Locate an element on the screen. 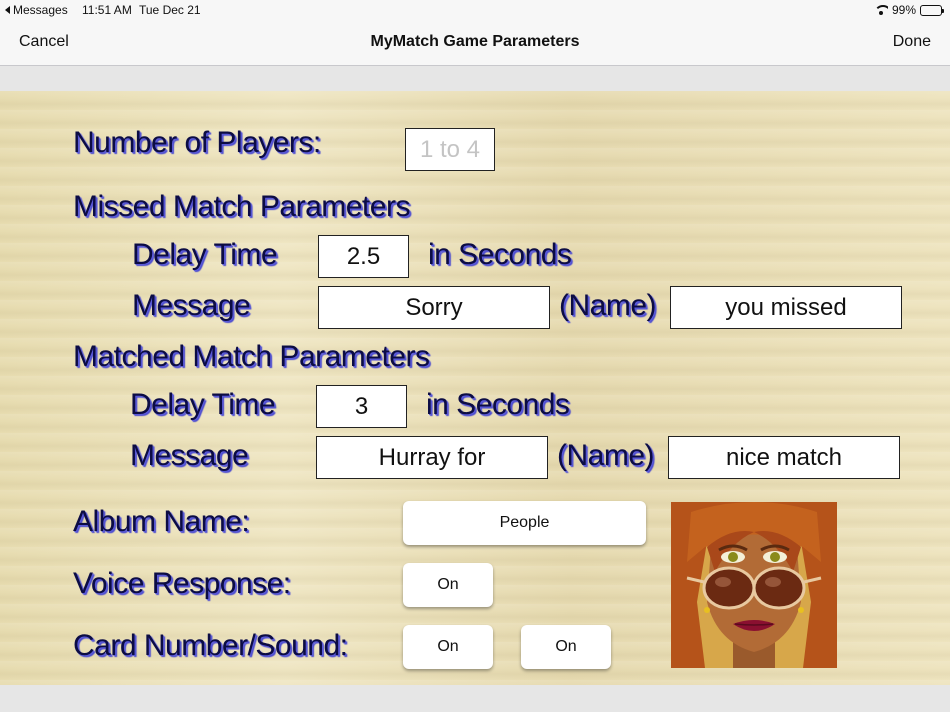  players-placeholder: 1 to 4 is located at coordinates (450, 149).